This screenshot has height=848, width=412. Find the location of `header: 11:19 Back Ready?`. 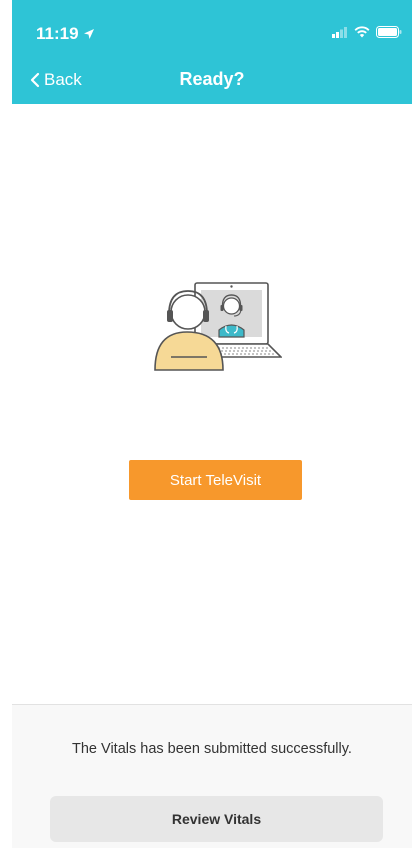

header: 11:19 Back Ready? is located at coordinates (212, 52).